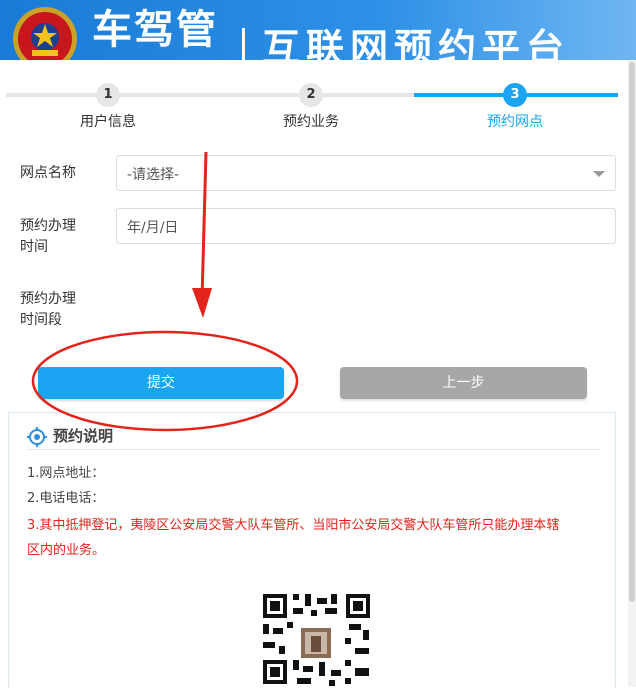 This screenshot has height=688, width=636. Describe the element at coordinates (202, 303) in the screenshot. I see `annotation-arrow-head` at that location.